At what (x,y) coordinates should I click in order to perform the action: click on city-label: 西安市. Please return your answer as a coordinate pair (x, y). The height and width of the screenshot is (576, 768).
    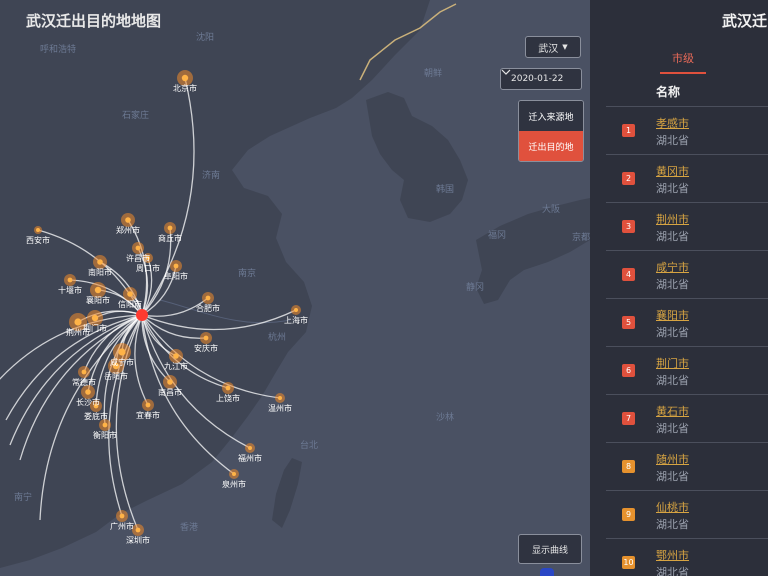
    Looking at the image, I should click on (38, 240).